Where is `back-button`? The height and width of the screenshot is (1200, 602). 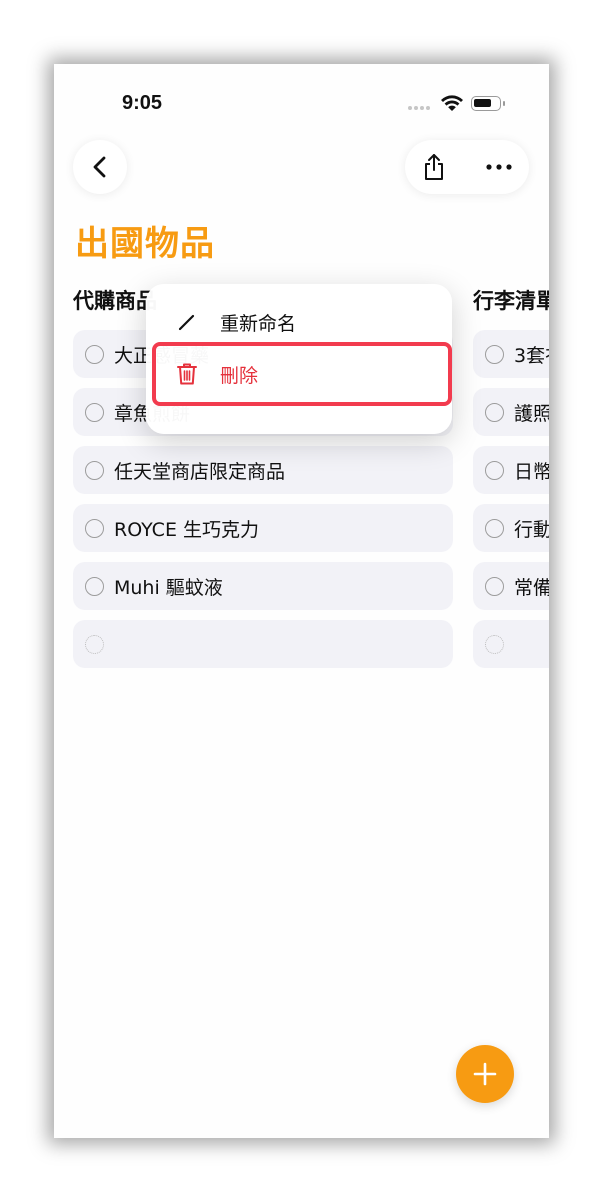
back-button is located at coordinates (100, 167).